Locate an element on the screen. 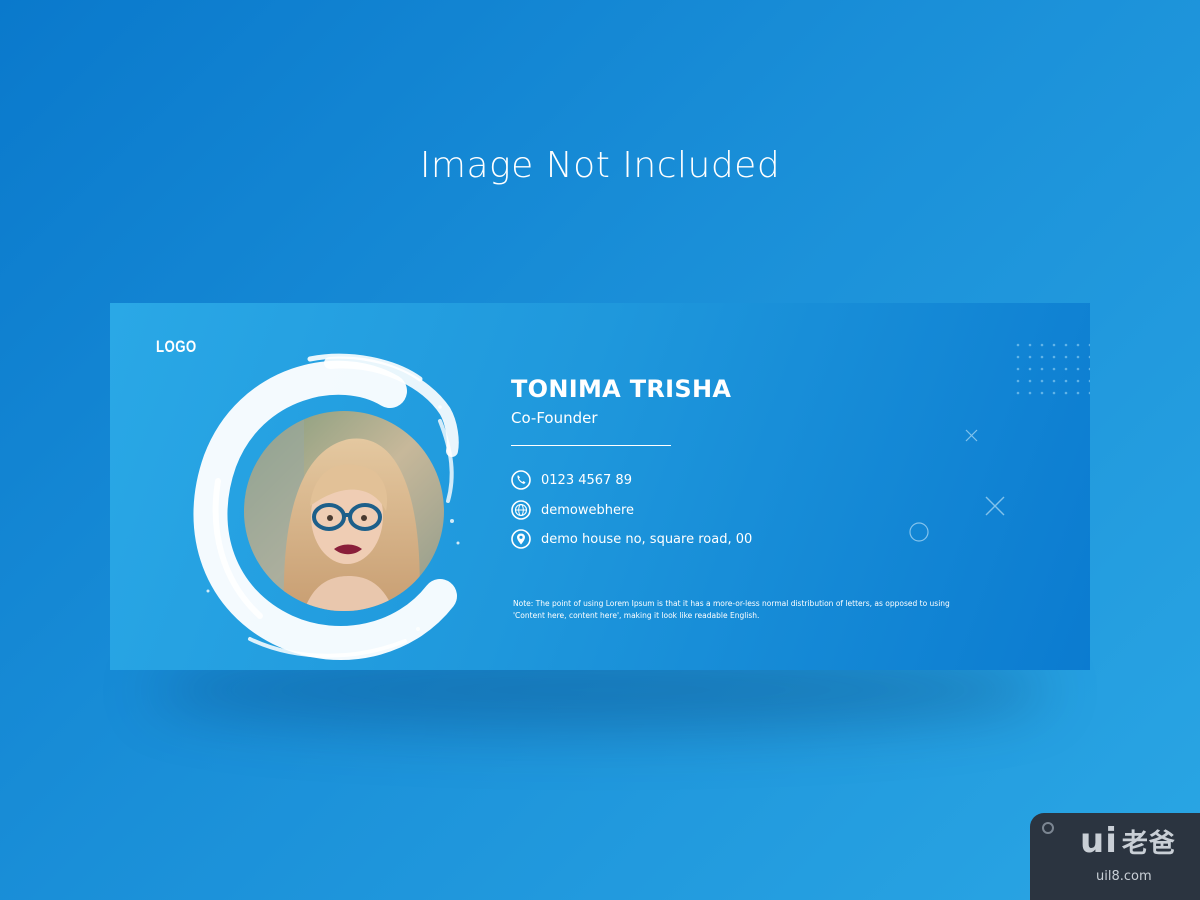 The image size is (1200, 900). dot-grid-decoration is located at coordinates (1053, 369).